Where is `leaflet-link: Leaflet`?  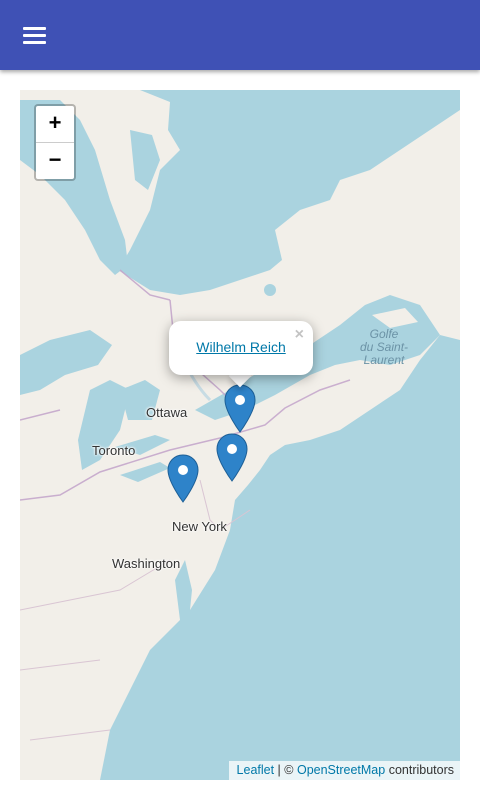
leaflet-link: Leaflet is located at coordinates (256, 770).